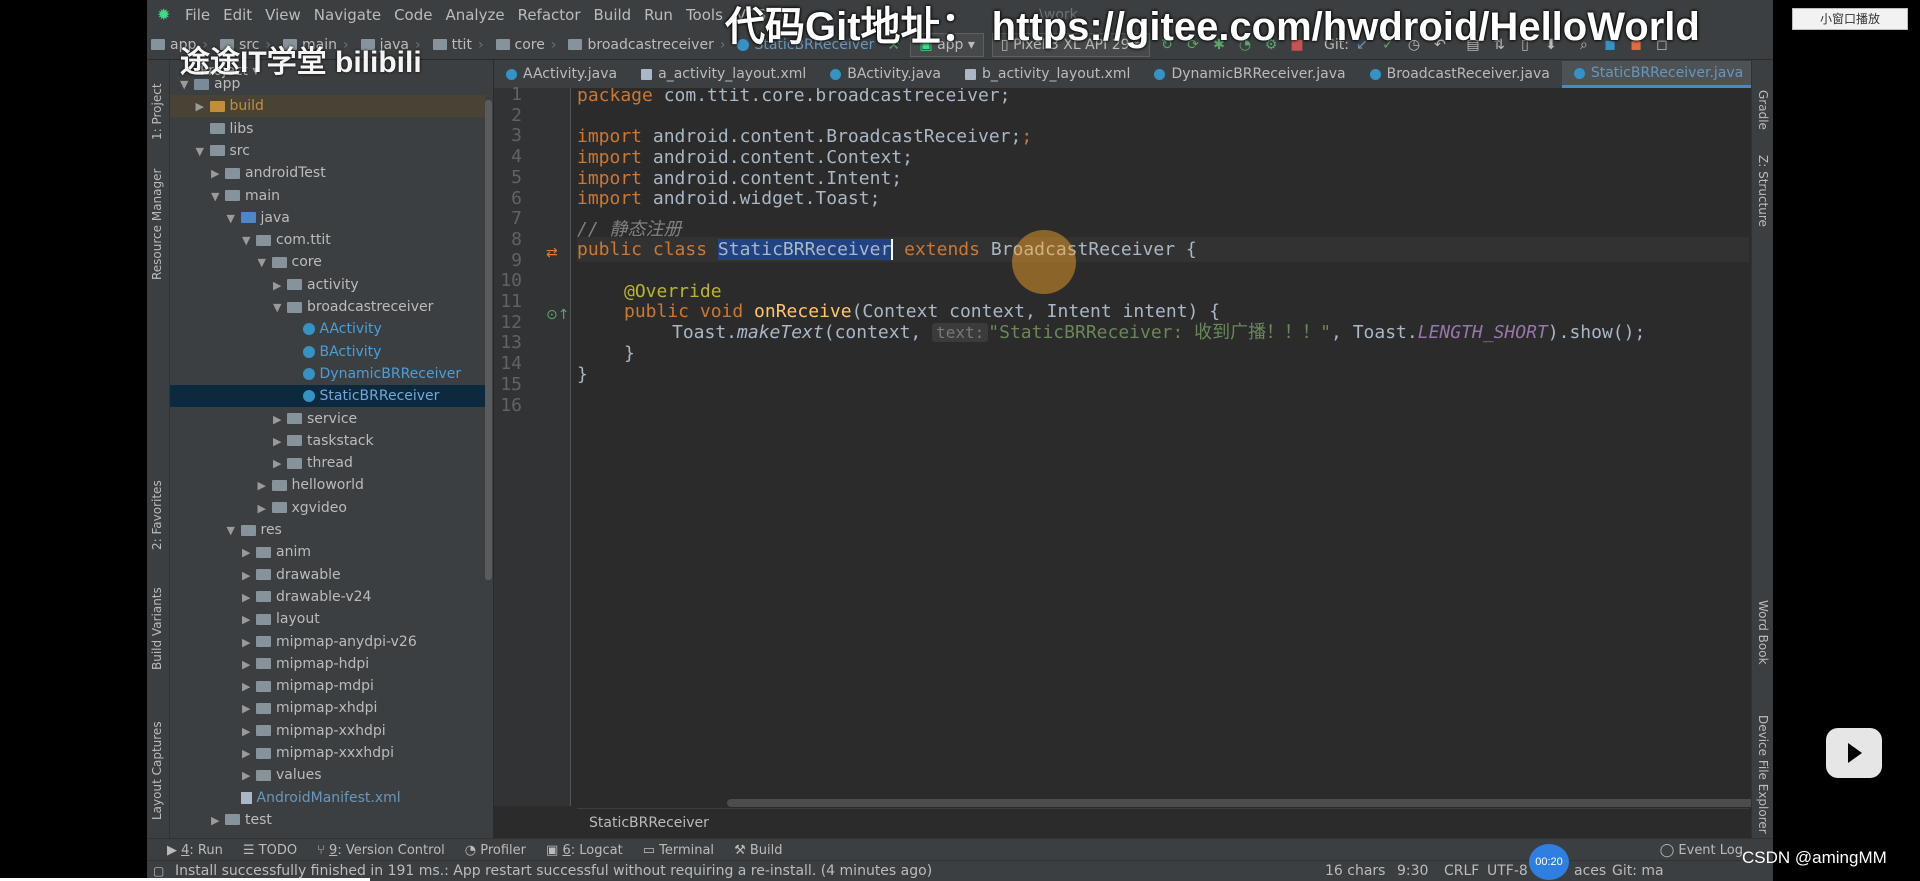  What do you see at coordinates (327, 441) in the screenshot?
I see `tree-item-taskstack: ▶ taskstack` at bounding box center [327, 441].